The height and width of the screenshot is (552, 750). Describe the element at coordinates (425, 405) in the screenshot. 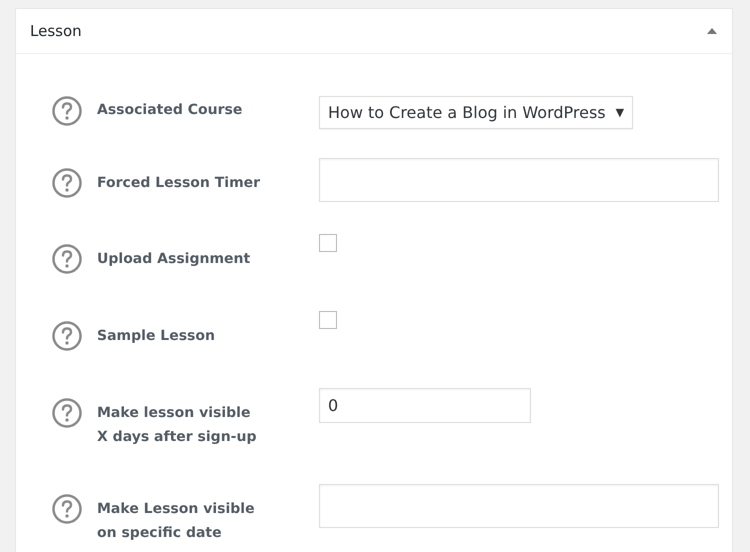

I see `text-input: 0` at that location.